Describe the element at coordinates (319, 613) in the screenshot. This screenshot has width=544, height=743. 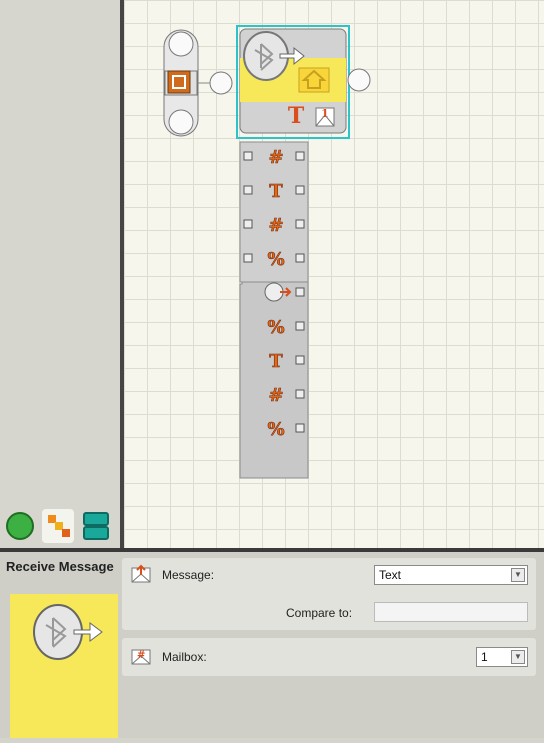
I see `compare-to-label: Compare to:` at that location.